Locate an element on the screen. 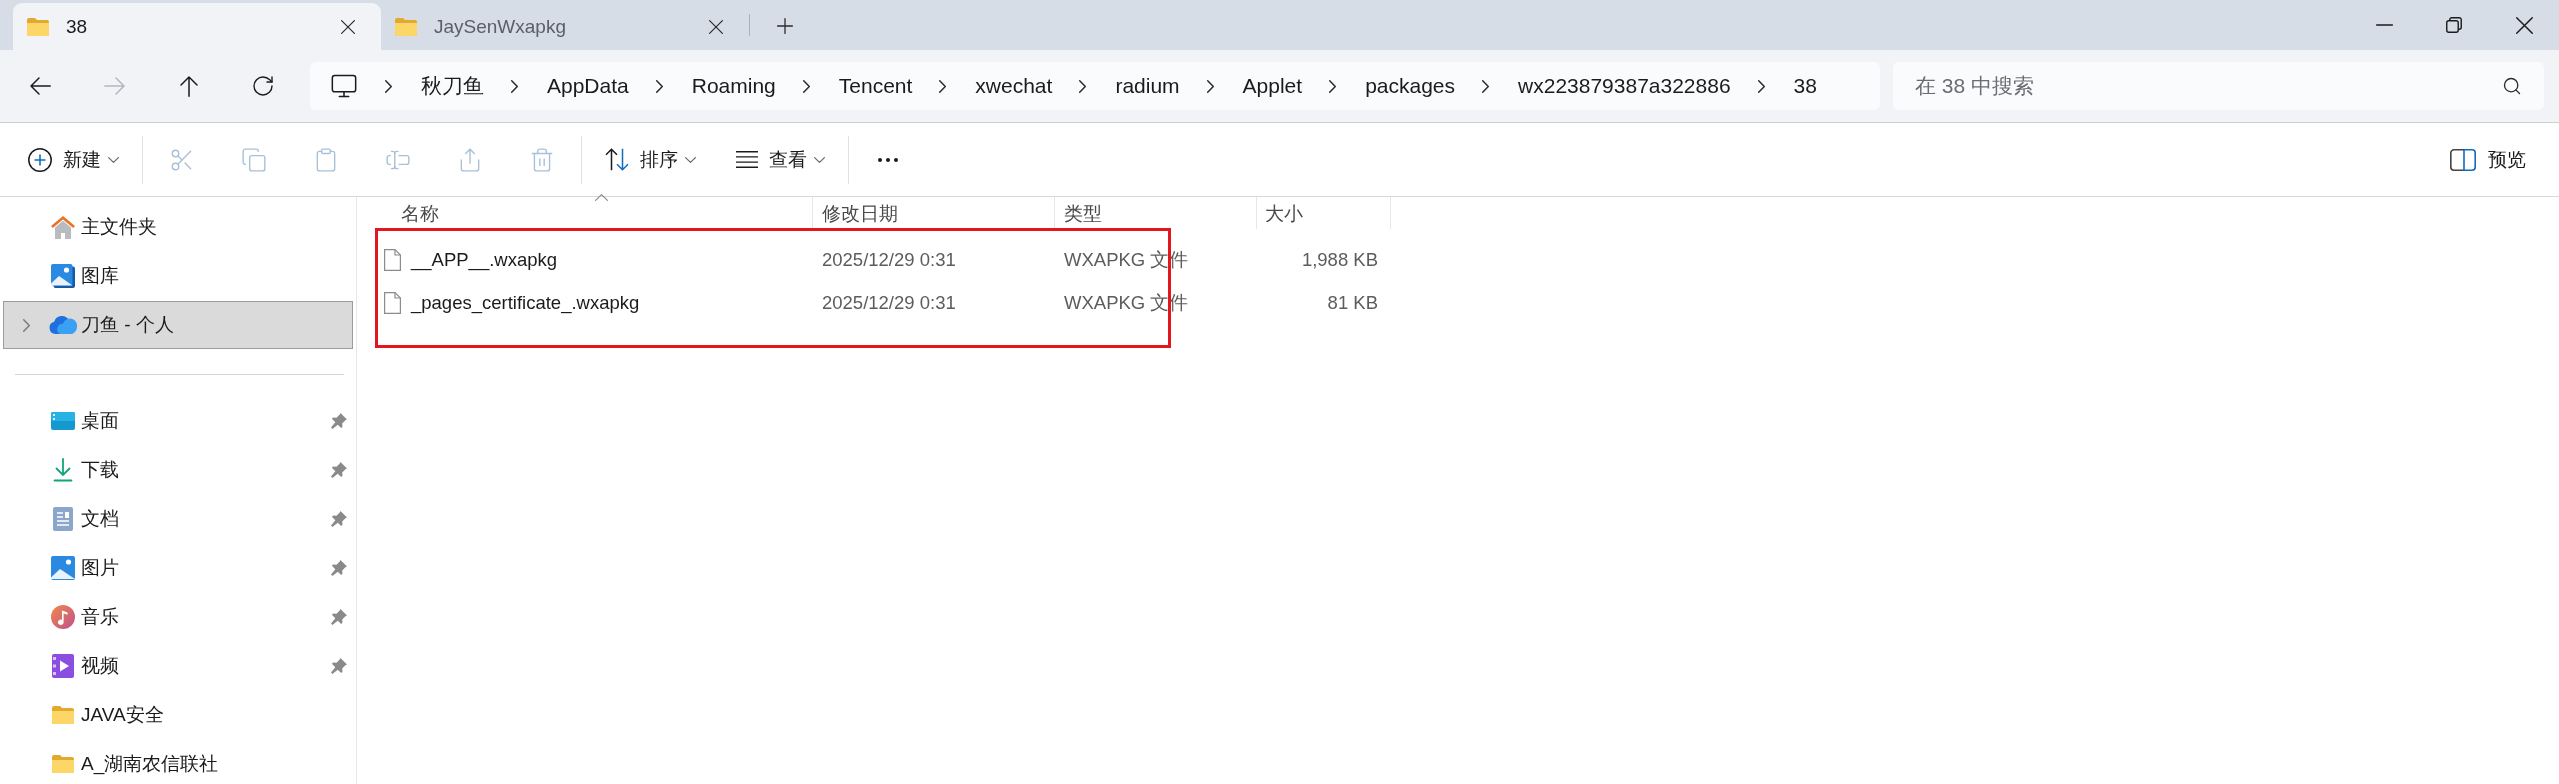 The height and width of the screenshot is (784, 2559). sidebar-item: 桌面 is located at coordinates (178, 421).